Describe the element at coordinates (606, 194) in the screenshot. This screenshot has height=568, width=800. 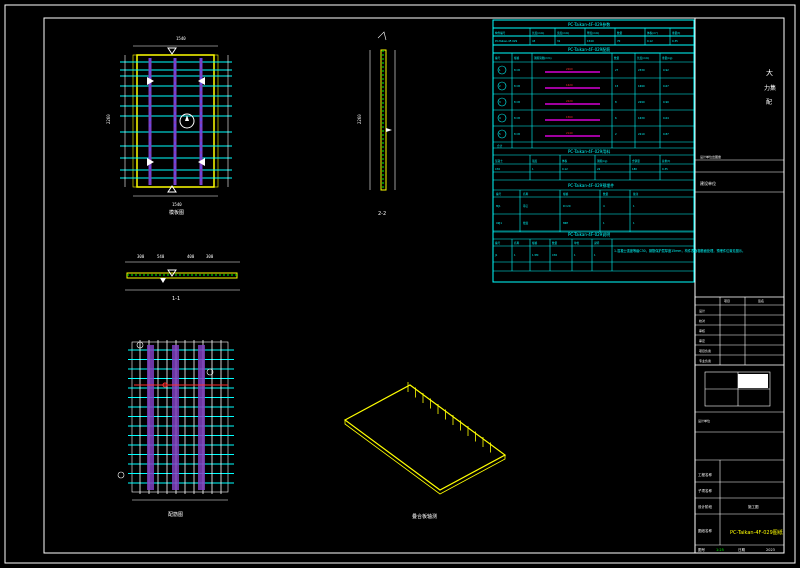
I see `embed-table-header: 数量` at that location.